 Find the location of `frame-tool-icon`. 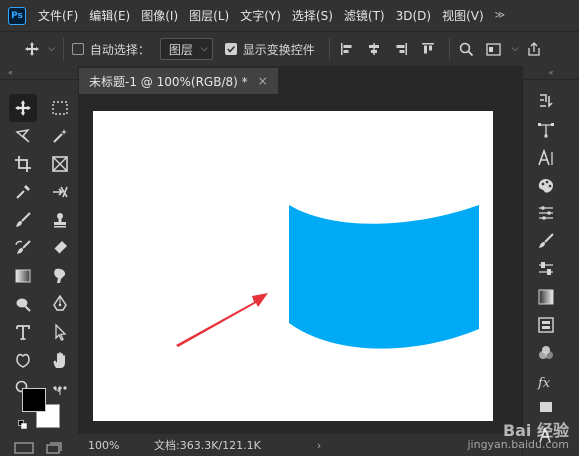

frame-tool-icon is located at coordinates (60, 164).